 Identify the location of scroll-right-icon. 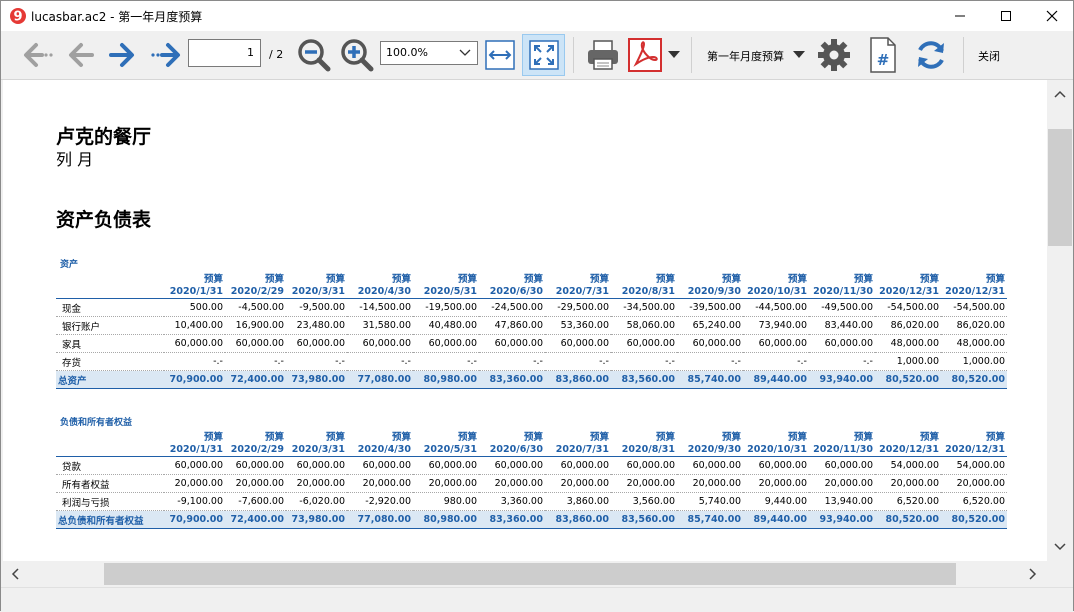
(1033, 574).